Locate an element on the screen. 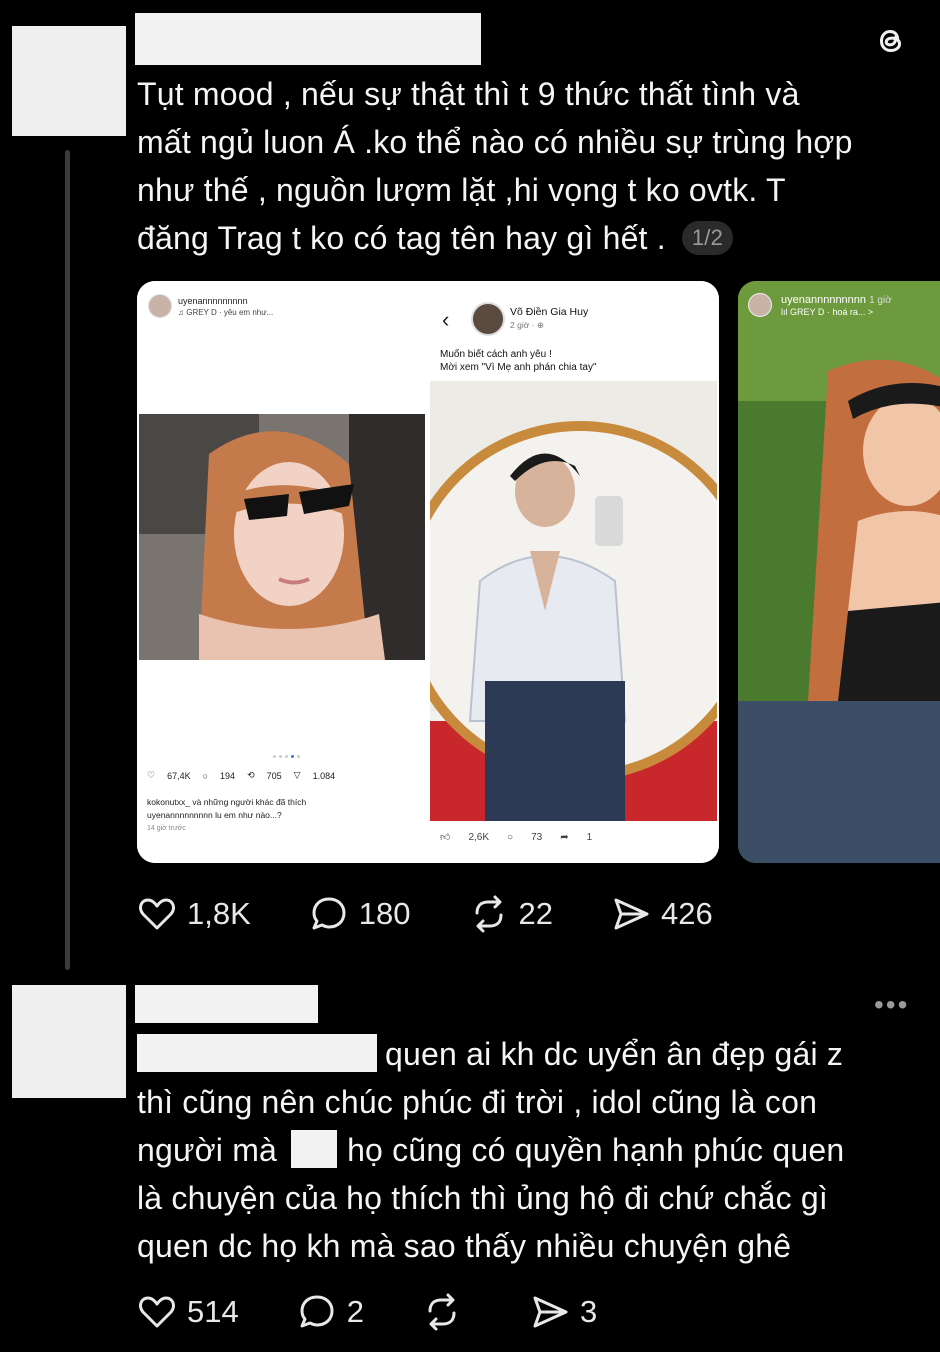  heart-icon: ♡ is located at coordinates (151, 775).